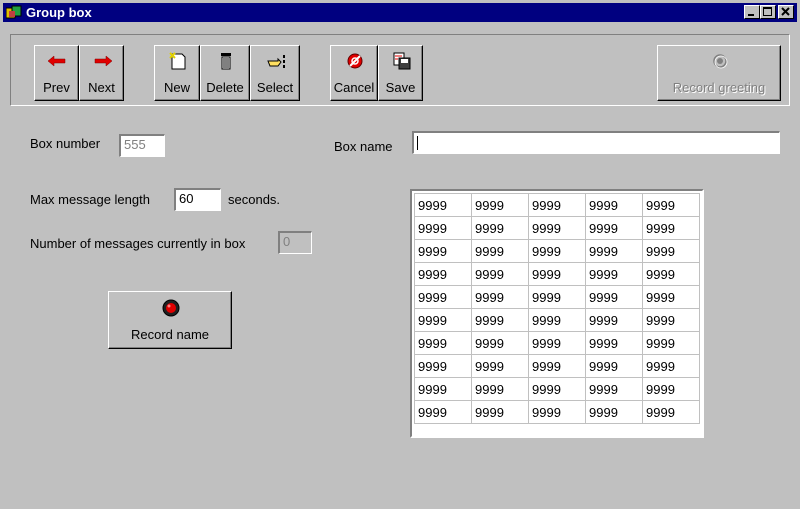 Image resolution: width=800 pixels, height=509 pixels. I want to click on cancel-button: Cancel, so click(354, 73).